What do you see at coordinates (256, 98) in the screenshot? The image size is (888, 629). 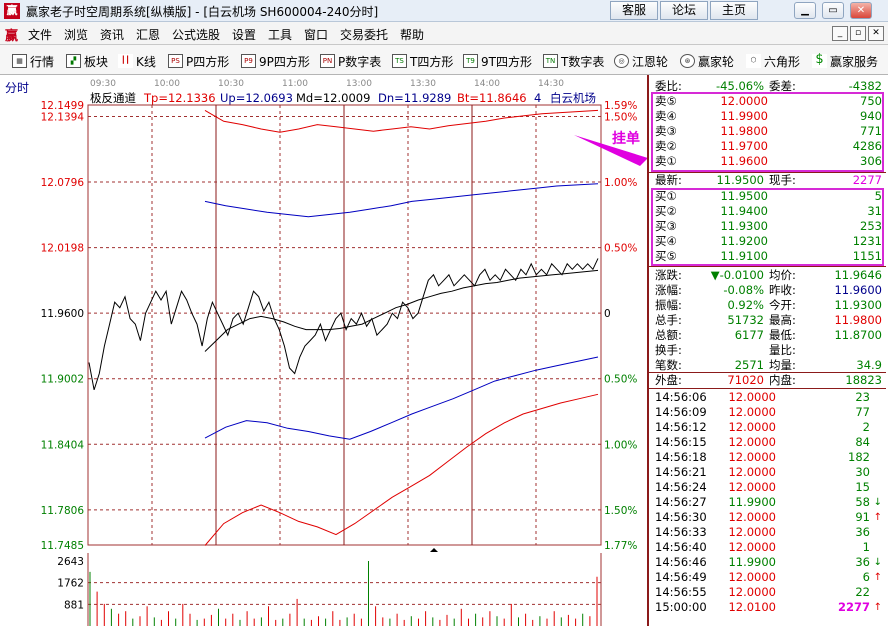 I see `indicator-up: Up=12.0693` at bounding box center [256, 98].